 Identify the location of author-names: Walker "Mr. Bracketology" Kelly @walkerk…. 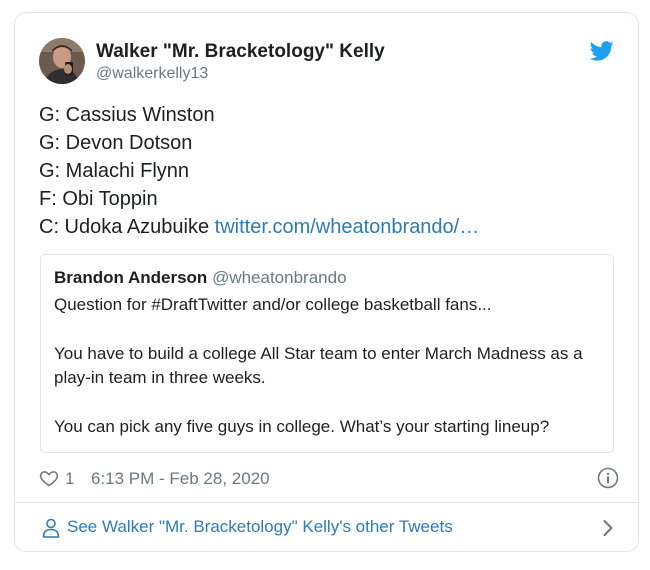
(240, 62).